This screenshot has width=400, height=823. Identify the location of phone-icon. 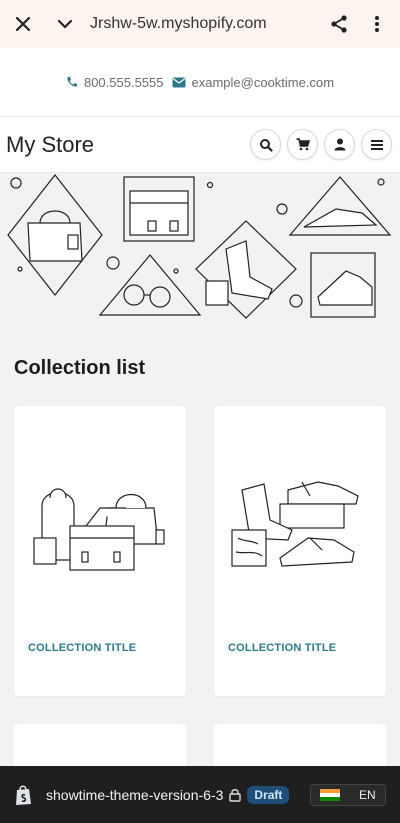
(72, 82).